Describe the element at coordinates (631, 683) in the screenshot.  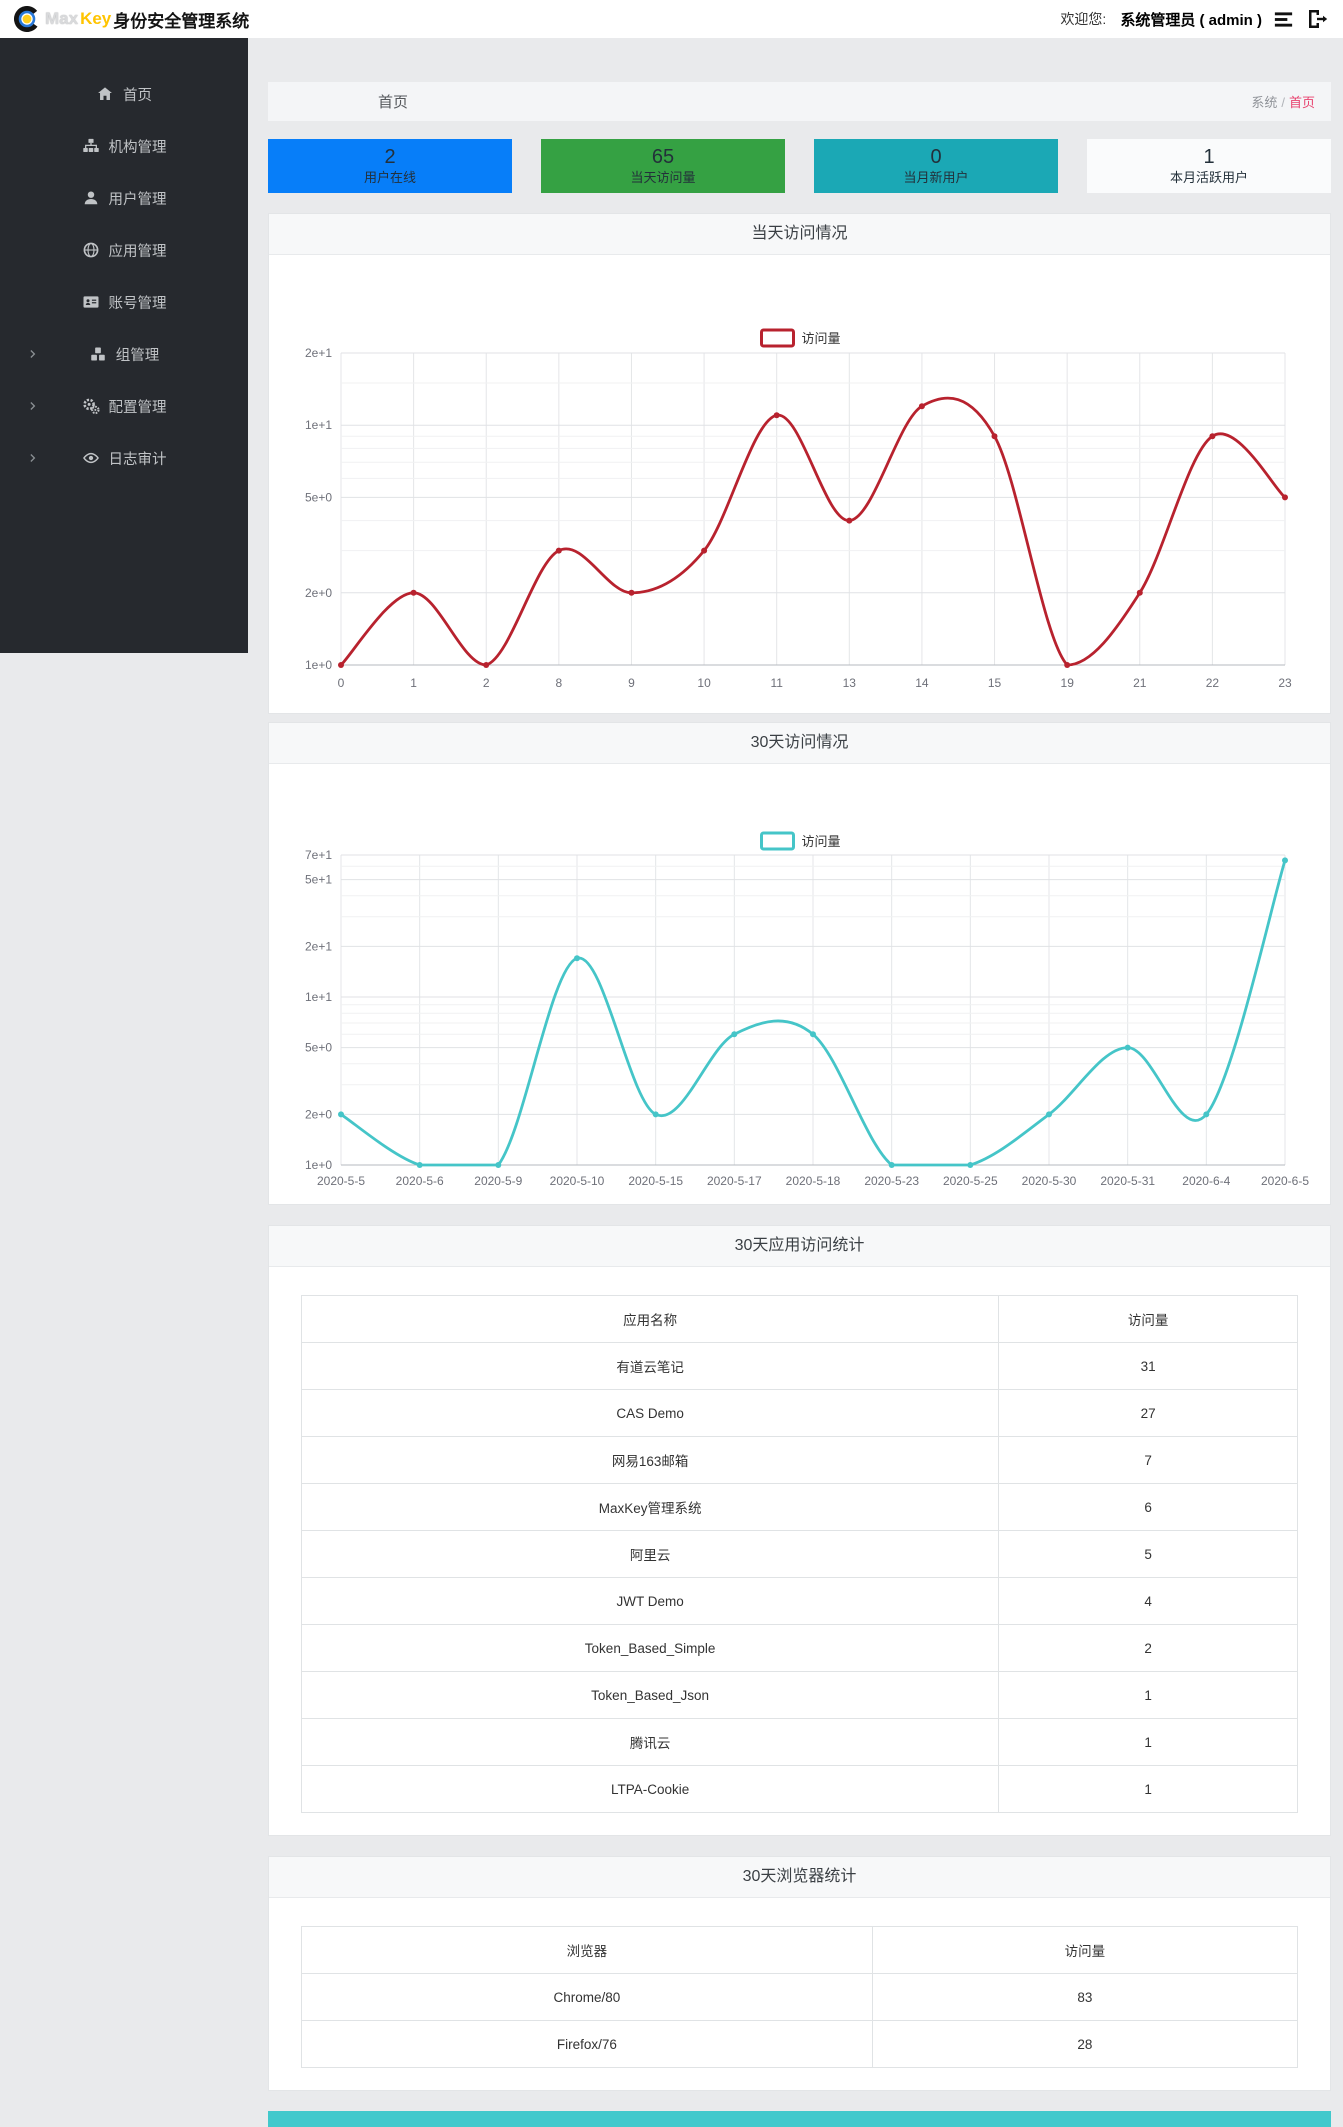
I see `x-axis-tick-label: 9` at that location.